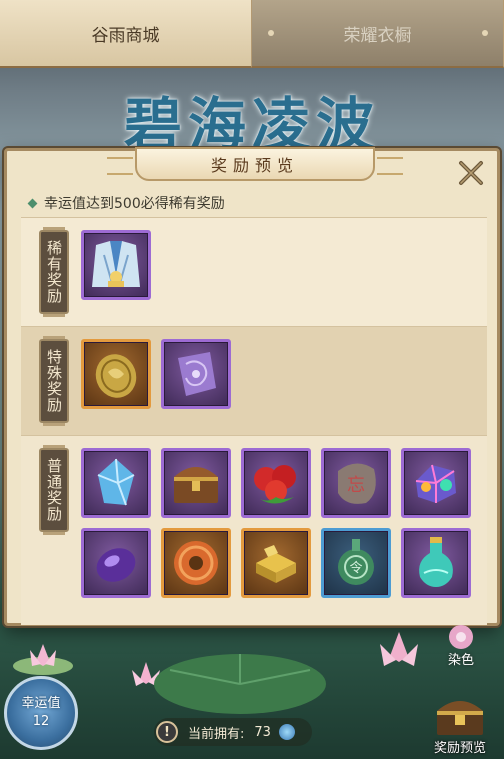  I want to click on currency-gem-icon, so click(286, 732).